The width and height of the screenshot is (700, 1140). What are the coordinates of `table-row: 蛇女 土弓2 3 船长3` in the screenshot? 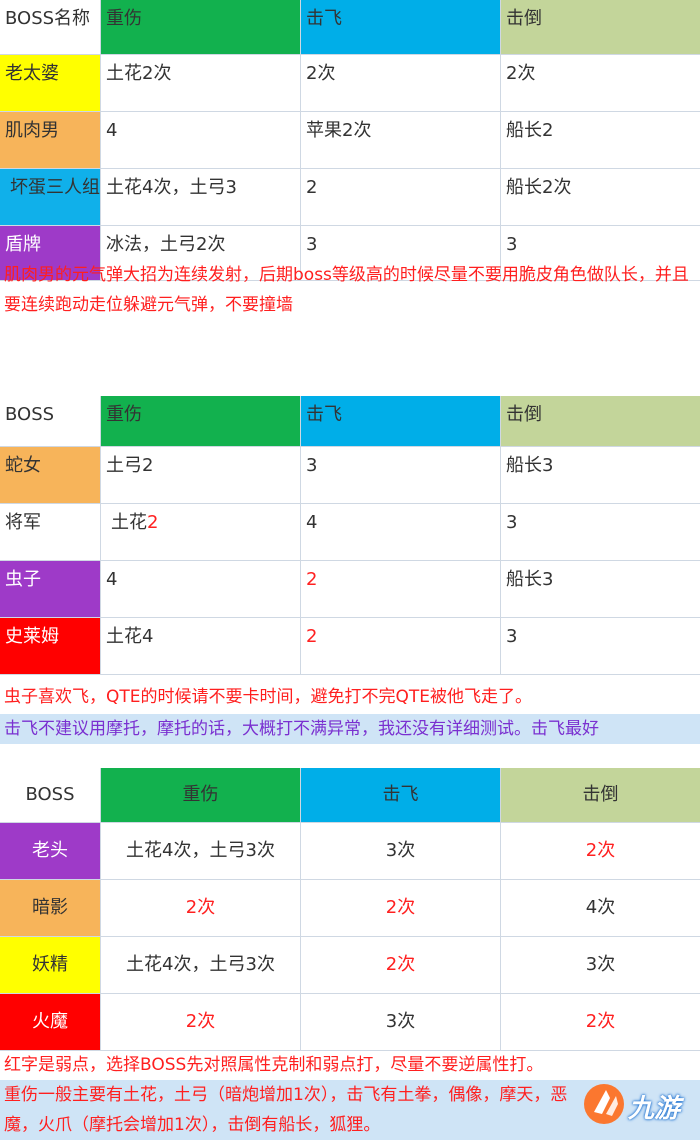 It's located at (350, 475).